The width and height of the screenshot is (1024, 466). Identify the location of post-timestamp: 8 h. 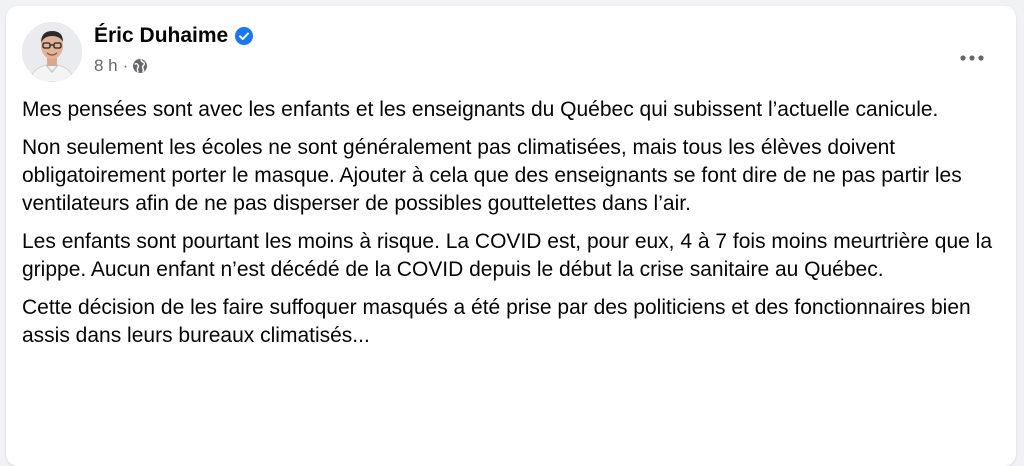
(106, 66).